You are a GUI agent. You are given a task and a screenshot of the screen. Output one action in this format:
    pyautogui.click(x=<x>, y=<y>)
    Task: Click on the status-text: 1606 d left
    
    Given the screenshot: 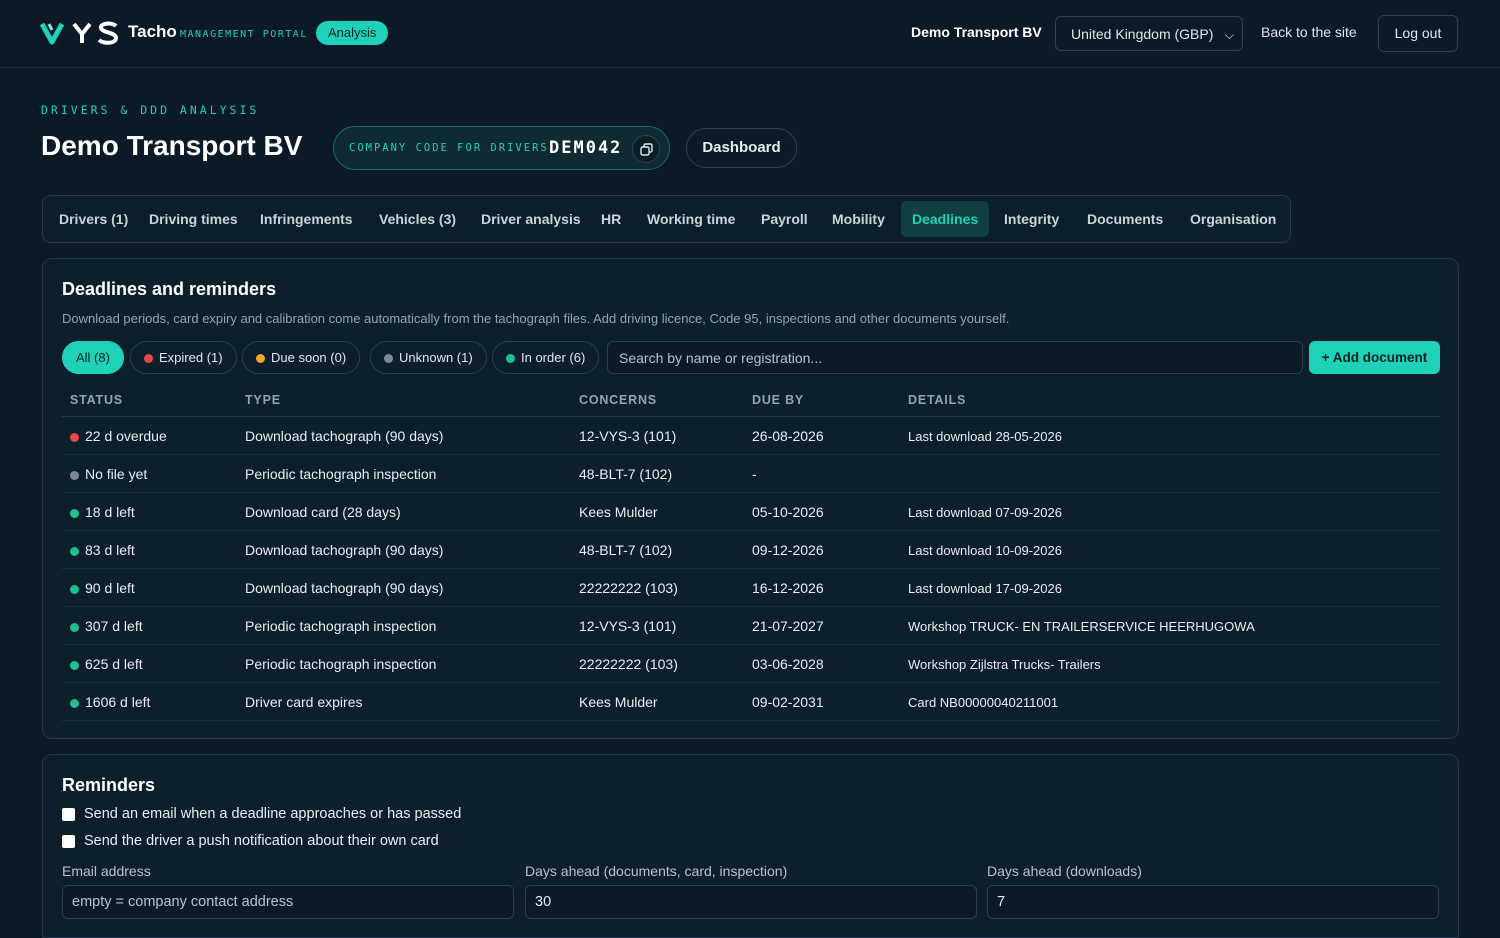 What is the action you would take?
    pyautogui.click(x=118, y=702)
    